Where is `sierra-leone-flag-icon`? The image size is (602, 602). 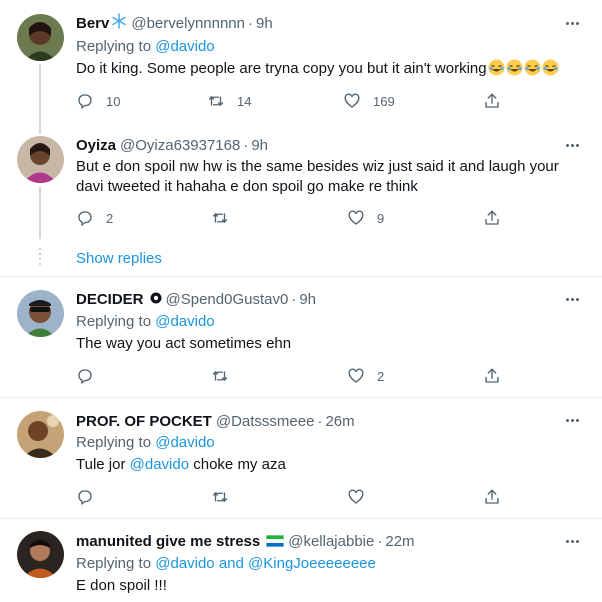 sierra-leone-flag-icon is located at coordinates (275, 541).